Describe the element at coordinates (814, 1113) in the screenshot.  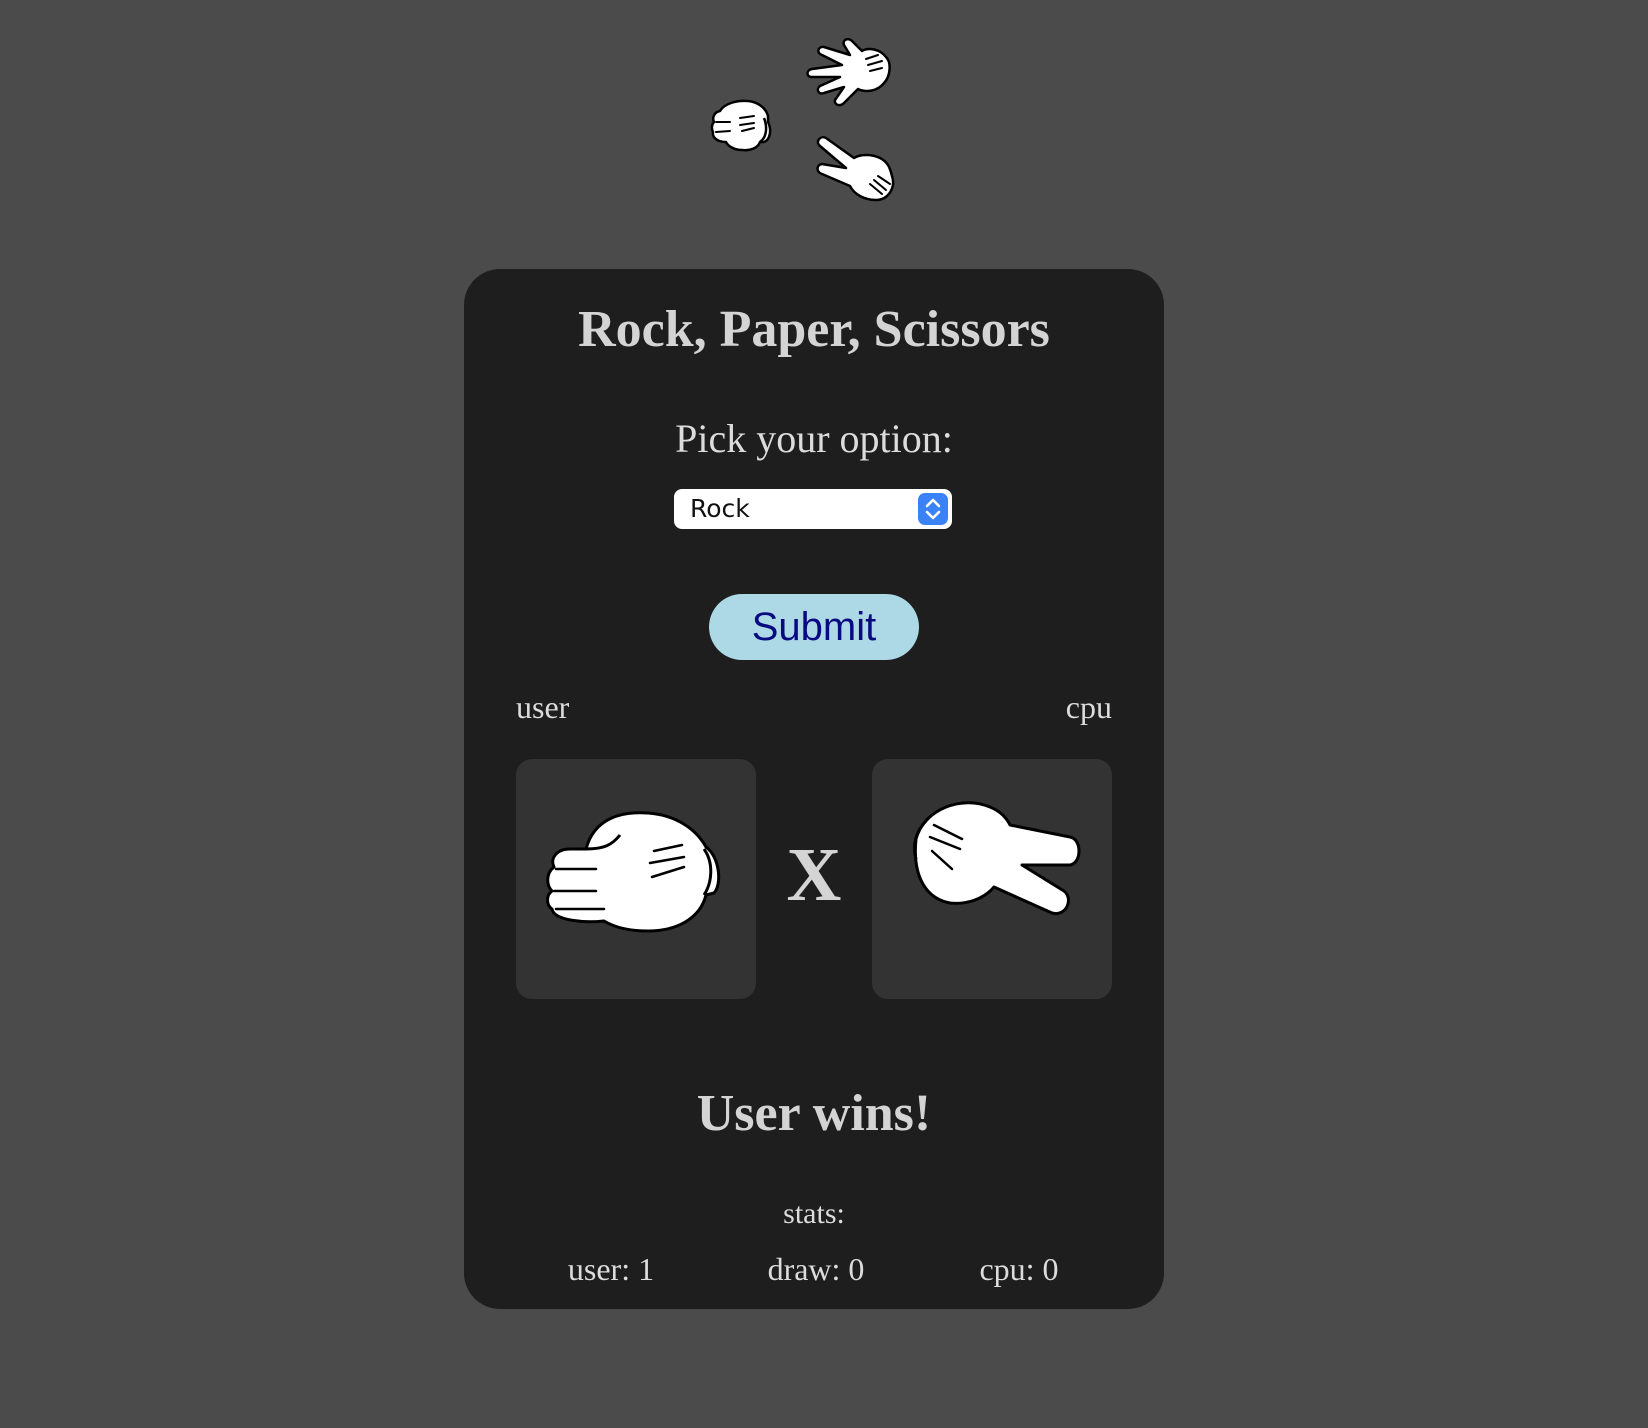
I see `result-message: User wins!` at that location.